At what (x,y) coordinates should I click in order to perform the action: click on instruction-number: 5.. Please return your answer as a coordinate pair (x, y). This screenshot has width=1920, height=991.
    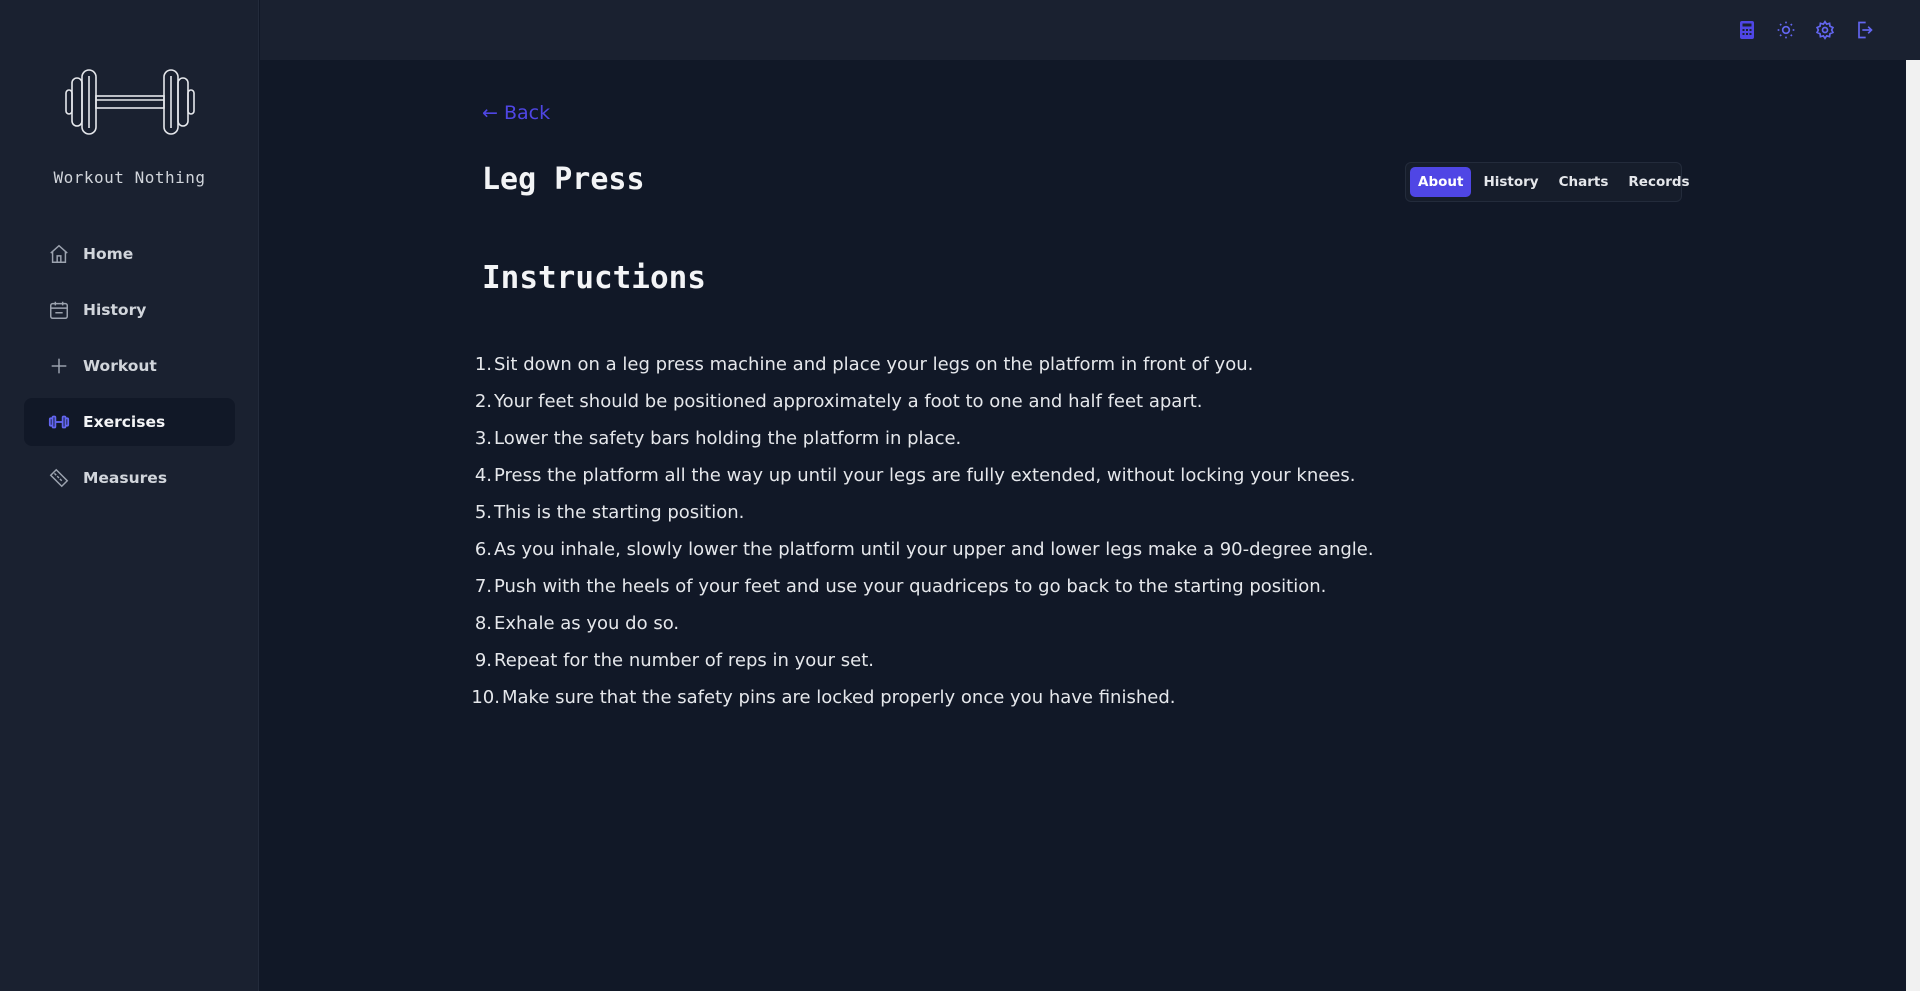
    Looking at the image, I should click on (483, 512).